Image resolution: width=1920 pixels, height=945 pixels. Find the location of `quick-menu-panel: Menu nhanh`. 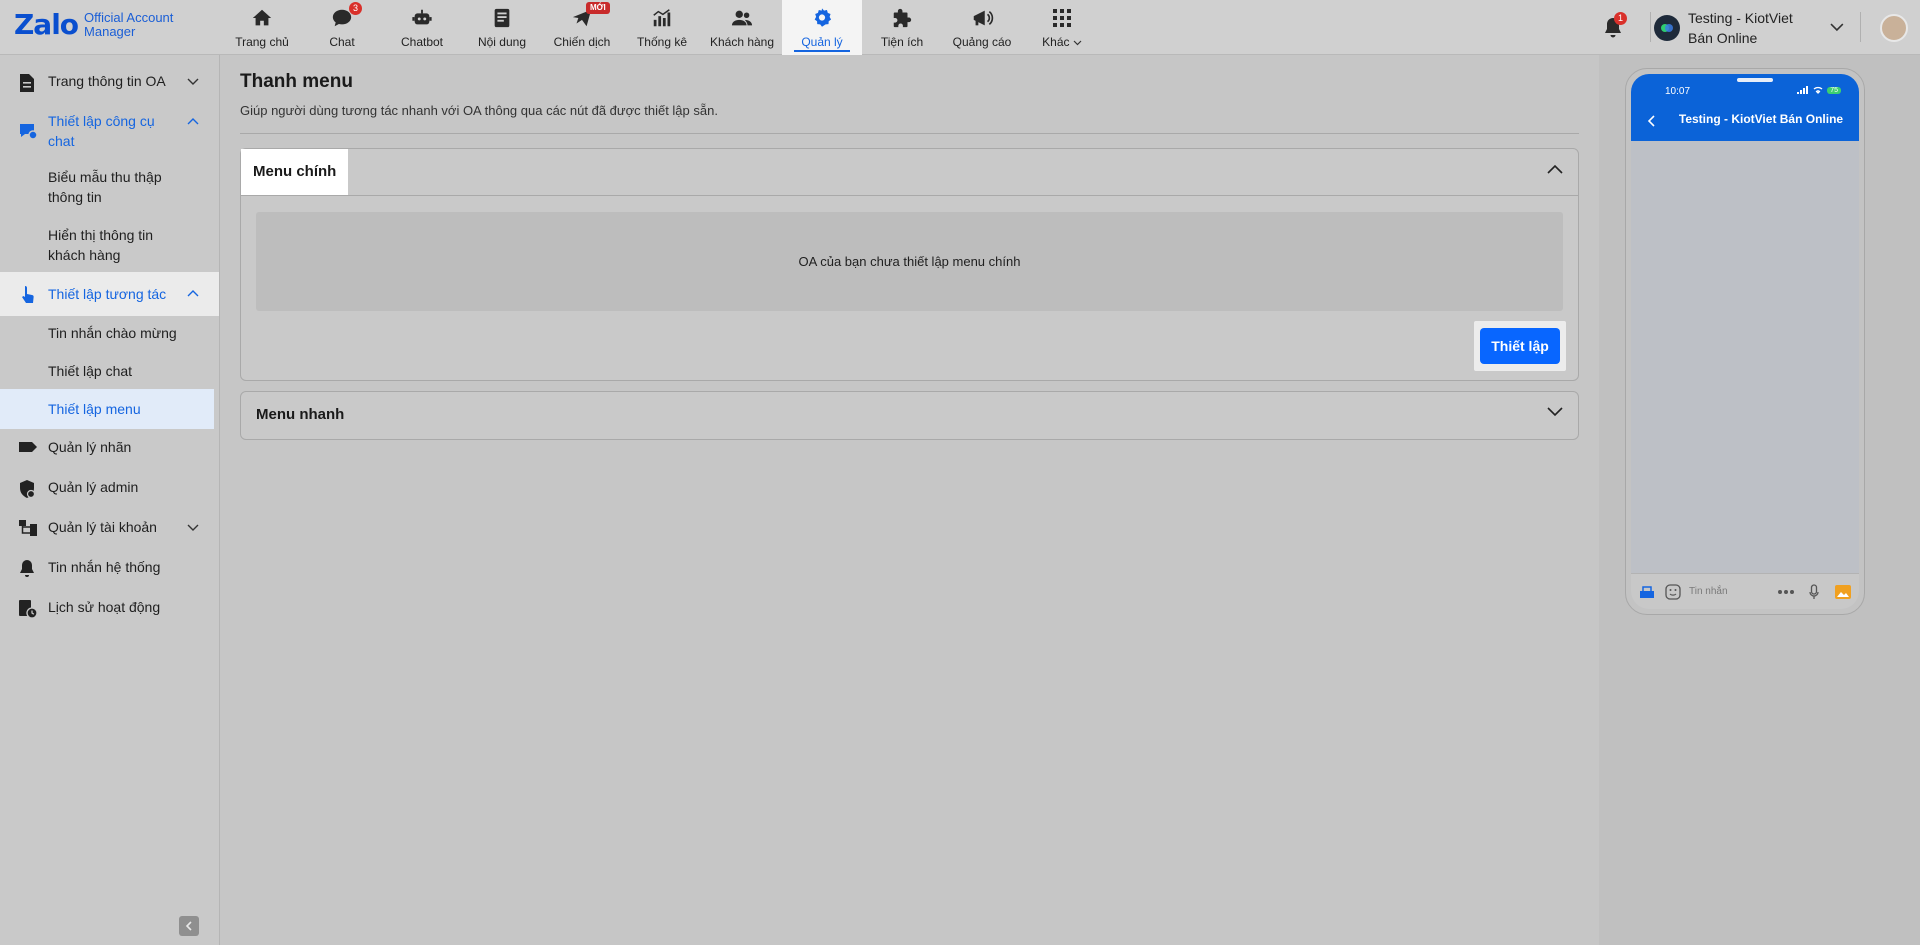

quick-menu-panel: Menu nhanh is located at coordinates (909, 415).